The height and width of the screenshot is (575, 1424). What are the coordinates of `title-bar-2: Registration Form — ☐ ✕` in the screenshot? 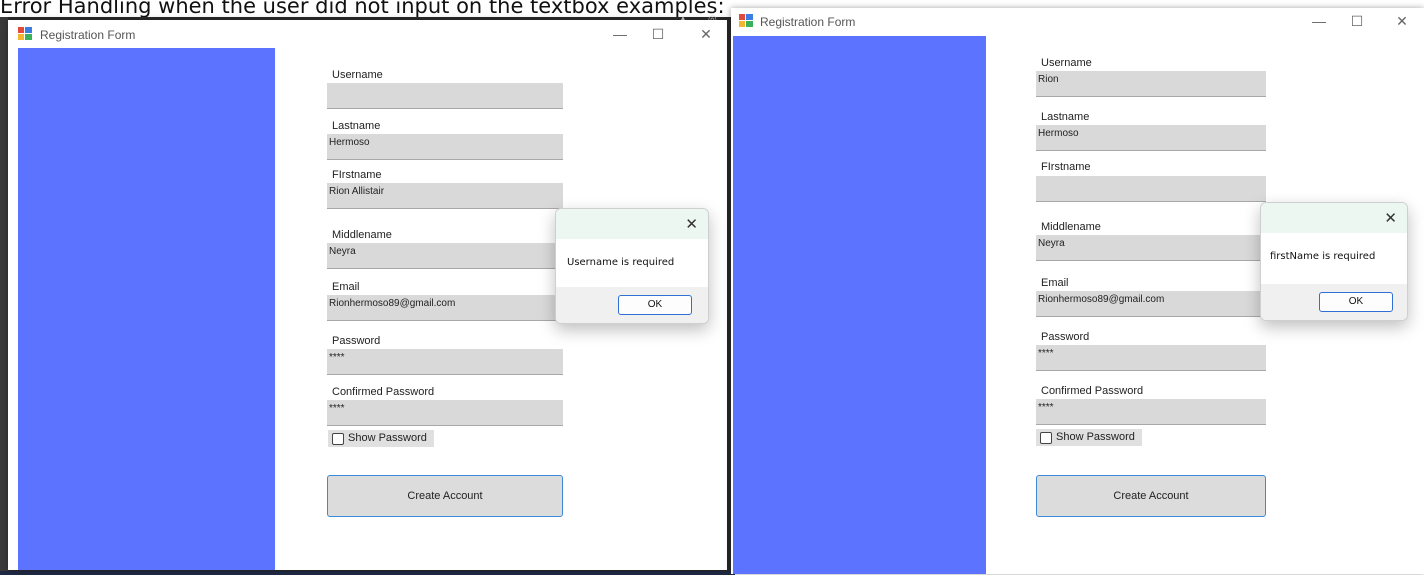 It's located at (1077, 22).